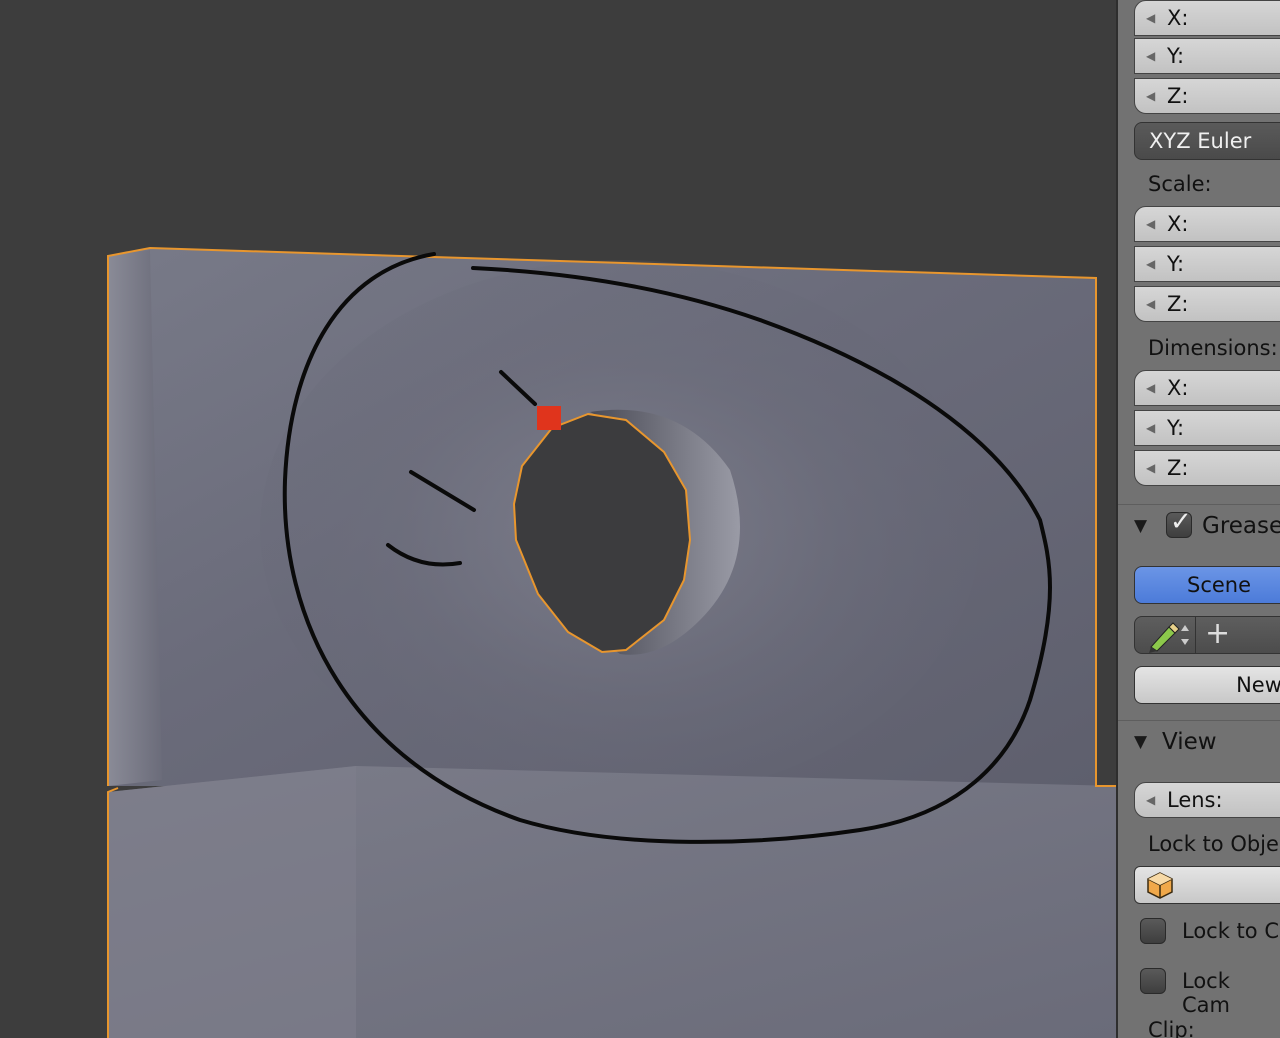 The height and width of the screenshot is (1038, 1280). I want to click on grease-pencil-checkbox: ✓, so click(1179, 522).